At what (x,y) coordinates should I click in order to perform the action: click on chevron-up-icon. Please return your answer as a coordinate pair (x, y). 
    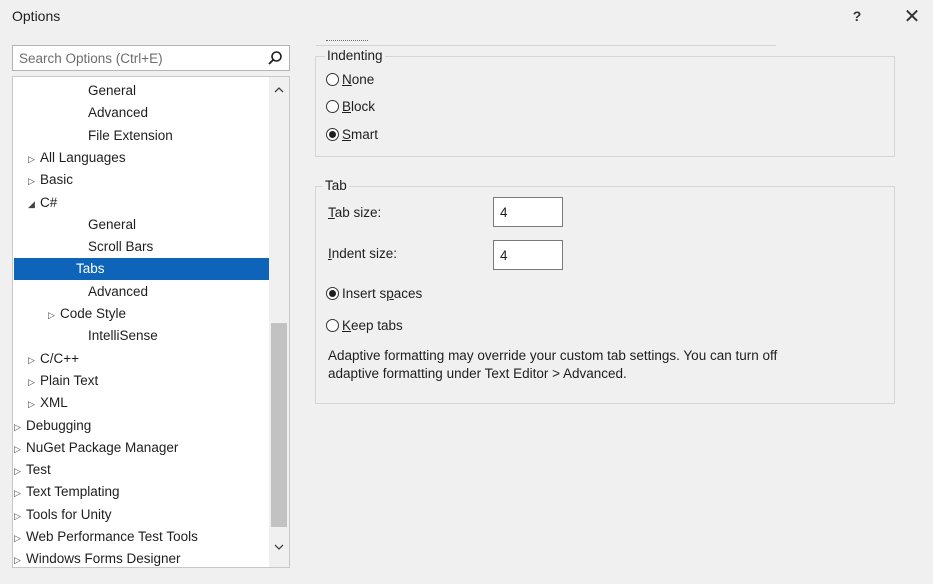
    Looking at the image, I should click on (279, 89).